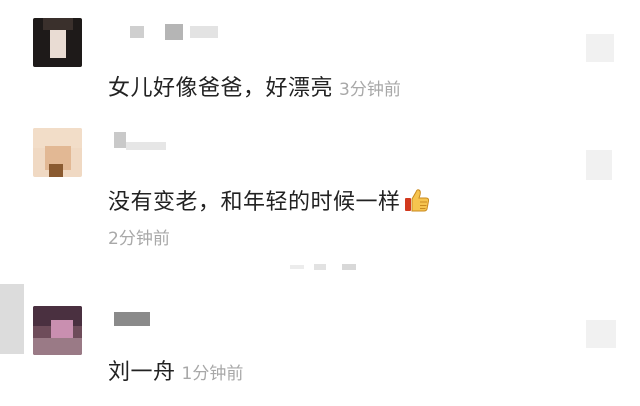 This screenshot has width=640, height=406. Describe the element at coordinates (212, 374) in the screenshot. I see `comment-time: 1分钟前` at that location.